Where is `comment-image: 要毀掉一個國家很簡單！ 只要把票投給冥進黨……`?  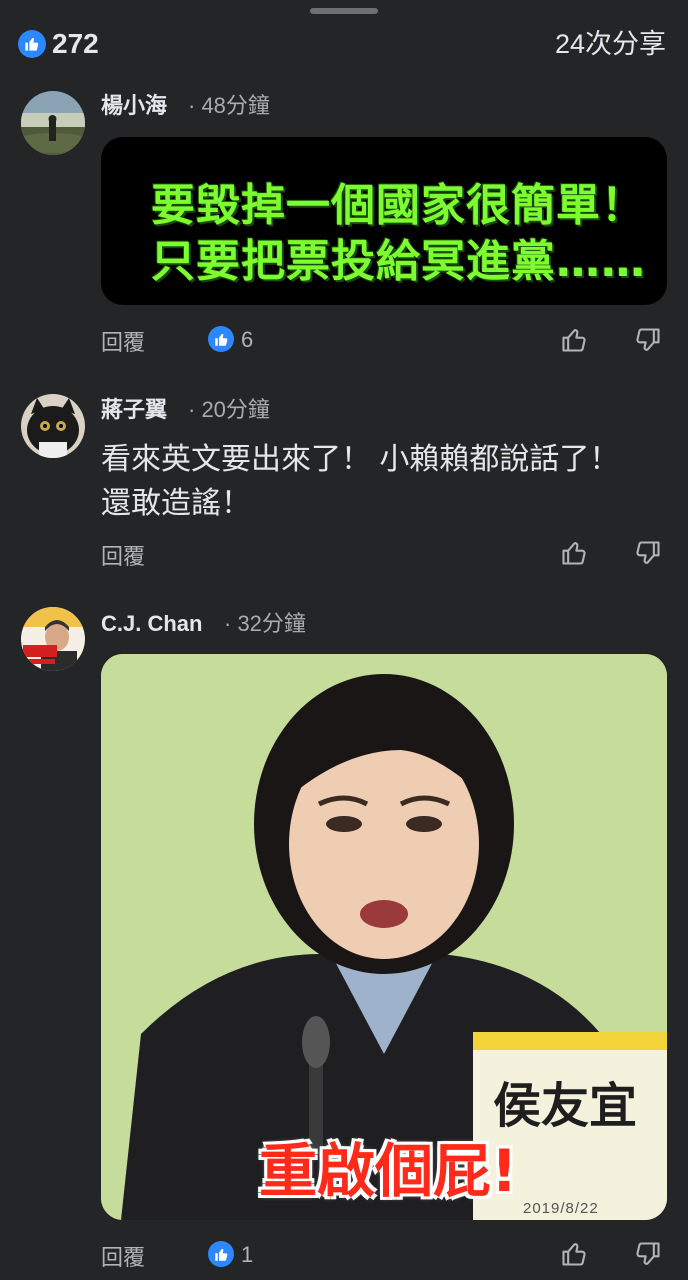
comment-image: 要毀掉一個國家很簡單！ 只要把票投給冥進黨…… is located at coordinates (384, 221).